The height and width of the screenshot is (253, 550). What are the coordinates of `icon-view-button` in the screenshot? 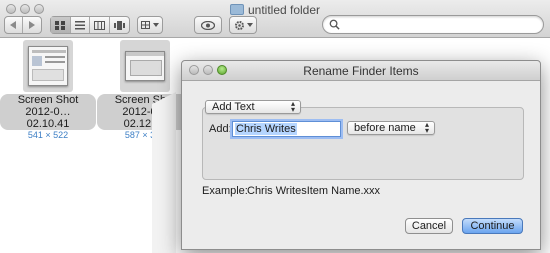 It's located at (61, 25).